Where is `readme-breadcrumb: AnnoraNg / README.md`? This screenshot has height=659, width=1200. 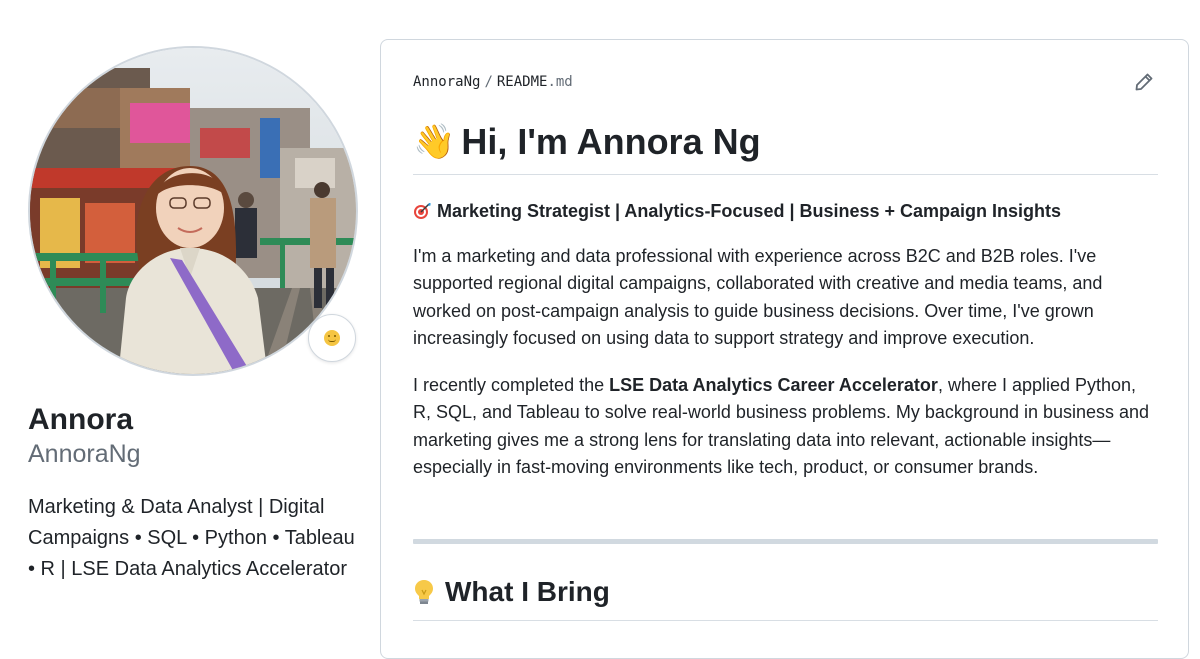
readme-breadcrumb: AnnoraNg / README.md is located at coordinates (493, 82).